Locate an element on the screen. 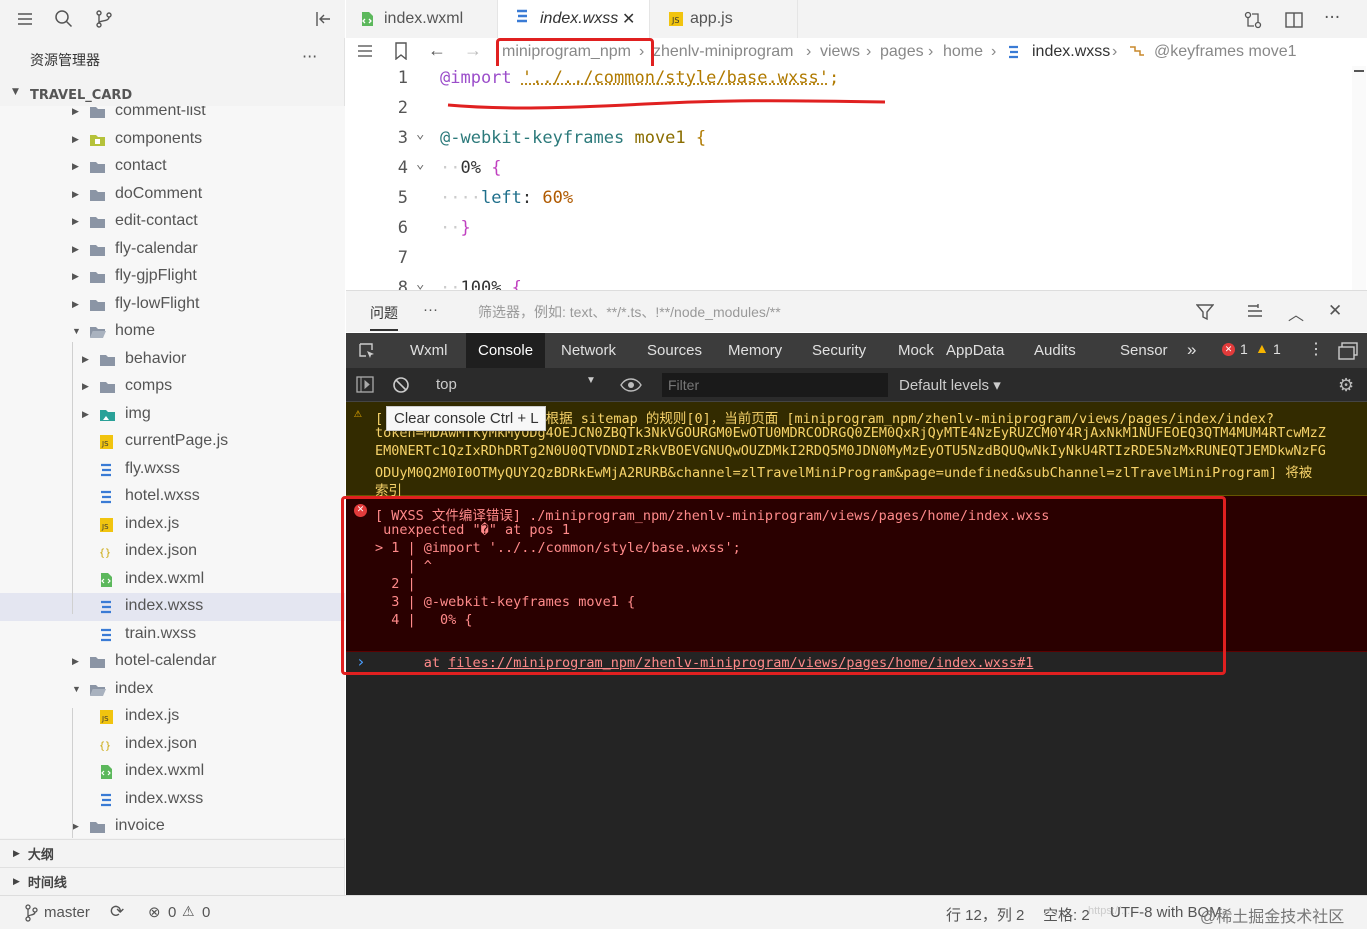 The image size is (1367, 929). breadcrumb-item: pages is located at coordinates (902, 52).